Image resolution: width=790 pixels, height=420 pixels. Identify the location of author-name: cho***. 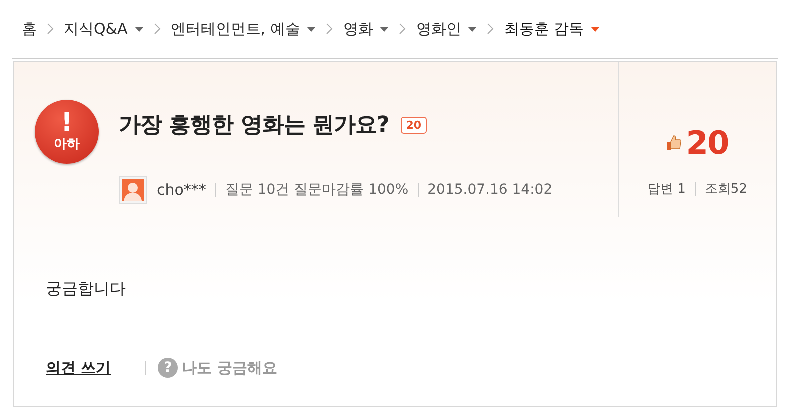
(181, 190).